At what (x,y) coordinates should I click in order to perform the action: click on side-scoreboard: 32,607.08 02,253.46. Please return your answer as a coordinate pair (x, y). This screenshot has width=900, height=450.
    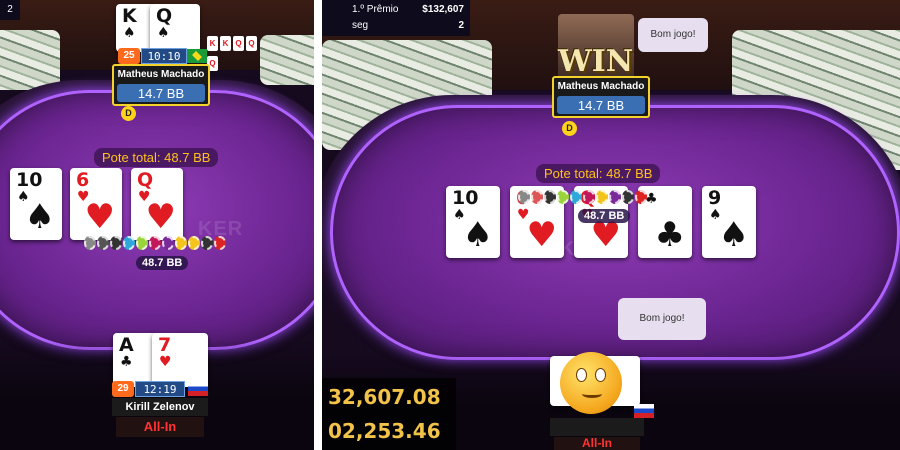
    Looking at the image, I should click on (389, 414).